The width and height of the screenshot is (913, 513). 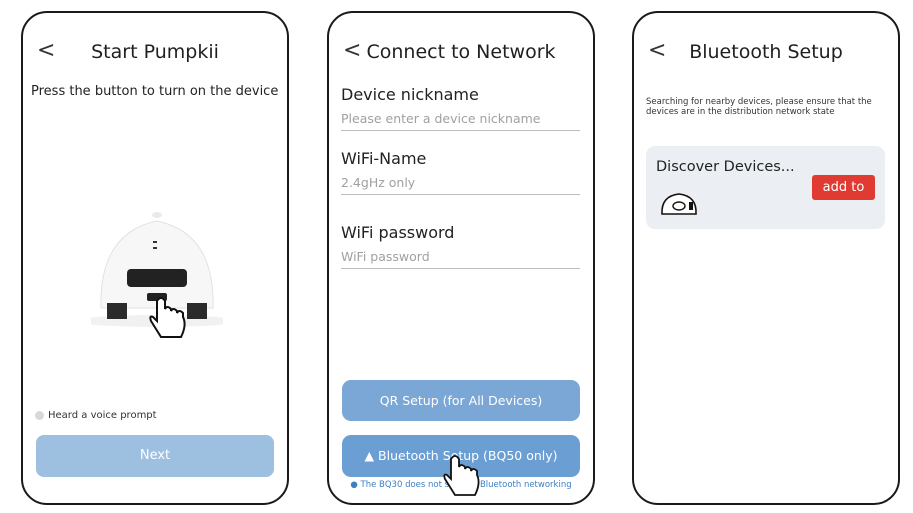 I want to click on pointing-hand-icon, so click(x=461, y=475).